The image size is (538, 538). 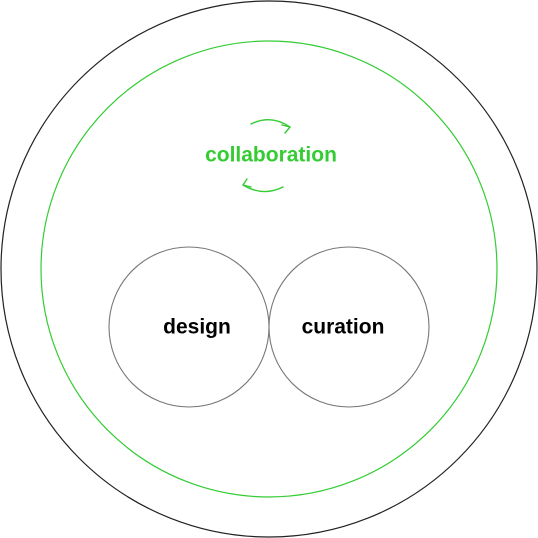 What do you see at coordinates (197, 327) in the screenshot?
I see `design-label: design` at bounding box center [197, 327].